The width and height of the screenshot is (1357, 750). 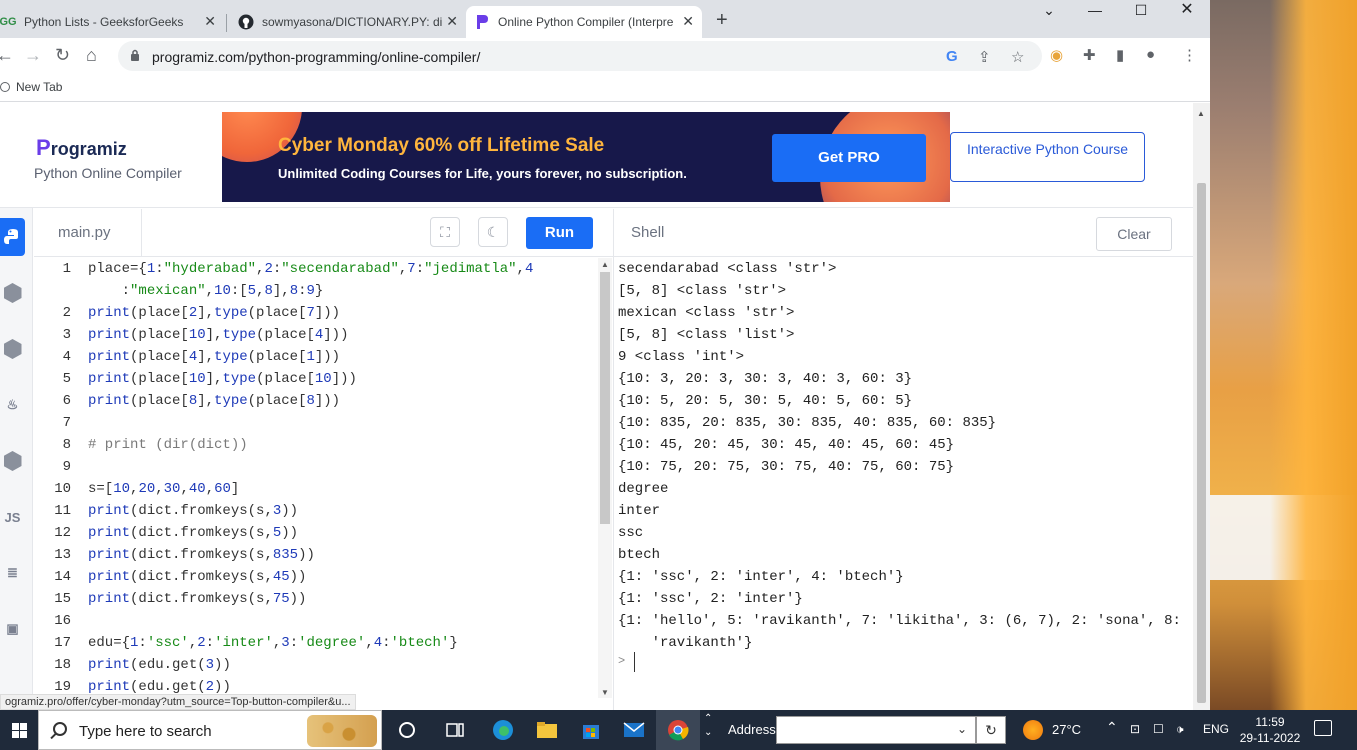 I want to click on onedrive-icon: ⊡, so click(x=1135, y=729).